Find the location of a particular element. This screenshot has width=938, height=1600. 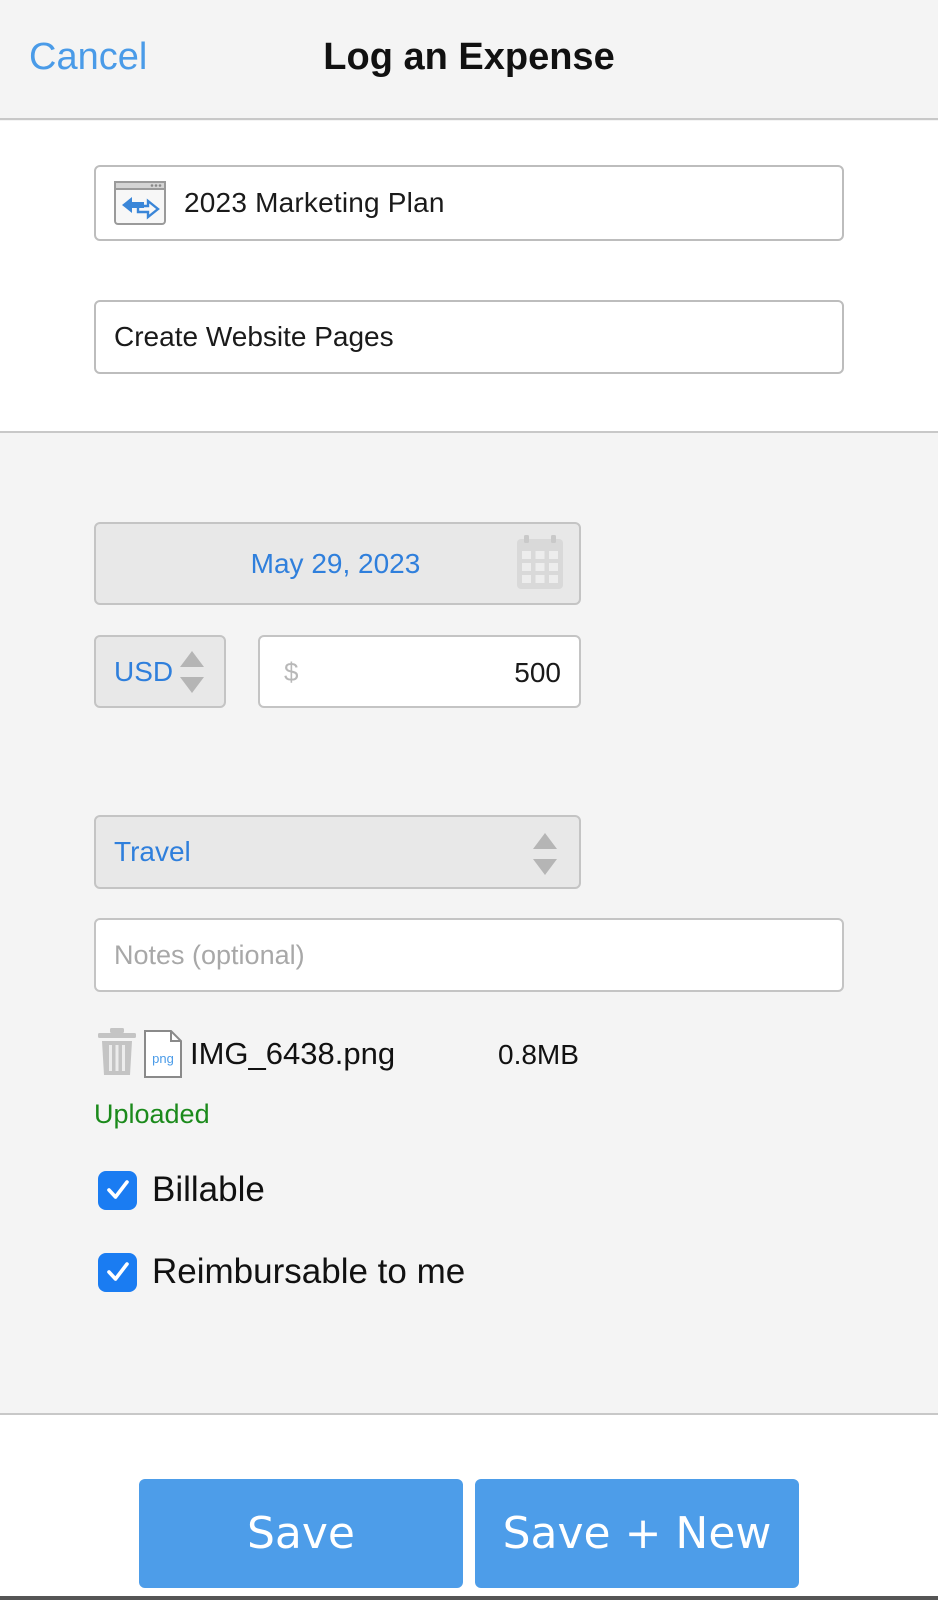

project-icon is located at coordinates (140, 203).